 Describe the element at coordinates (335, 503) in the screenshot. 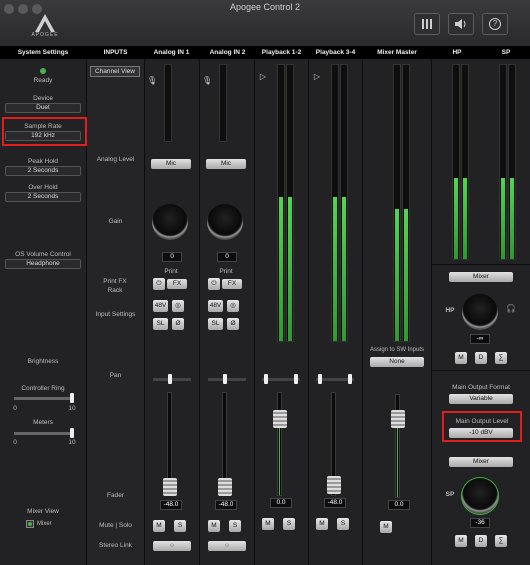

I see `playback-3-4-fader-value: -48.0` at that location.